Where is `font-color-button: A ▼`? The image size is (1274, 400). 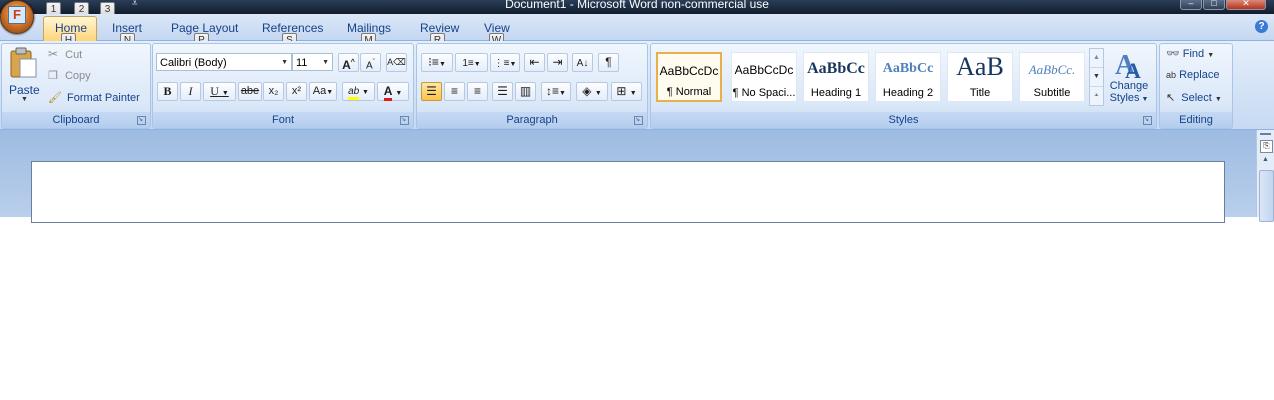 font-color-button: A ▼ is located at coordinates (393, 91).